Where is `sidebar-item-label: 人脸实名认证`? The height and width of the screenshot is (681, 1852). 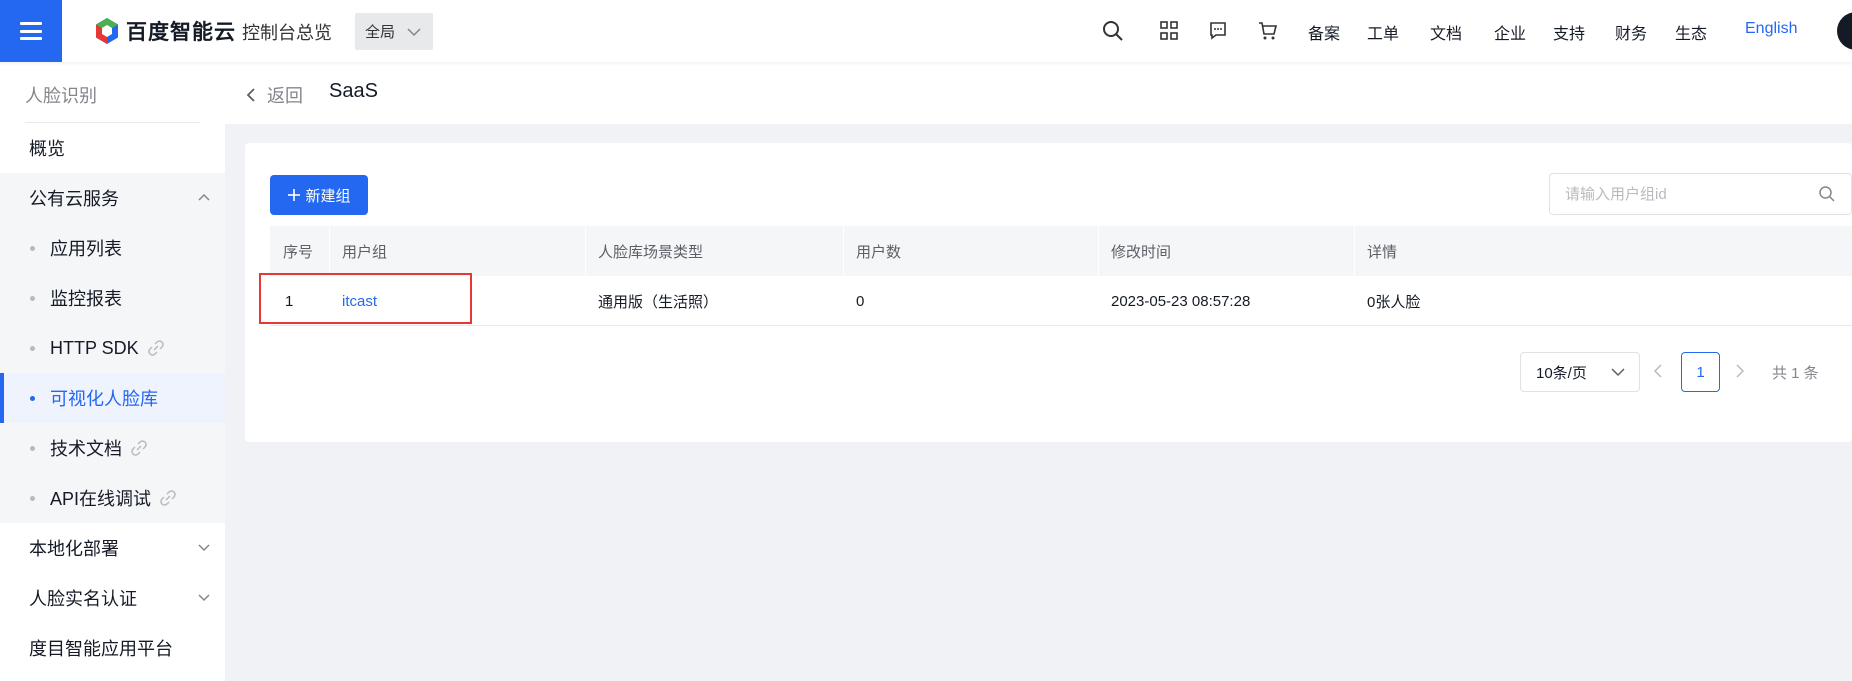
sidebar-item-label: 人脸实名认证 is located at coordinates (83, 599).